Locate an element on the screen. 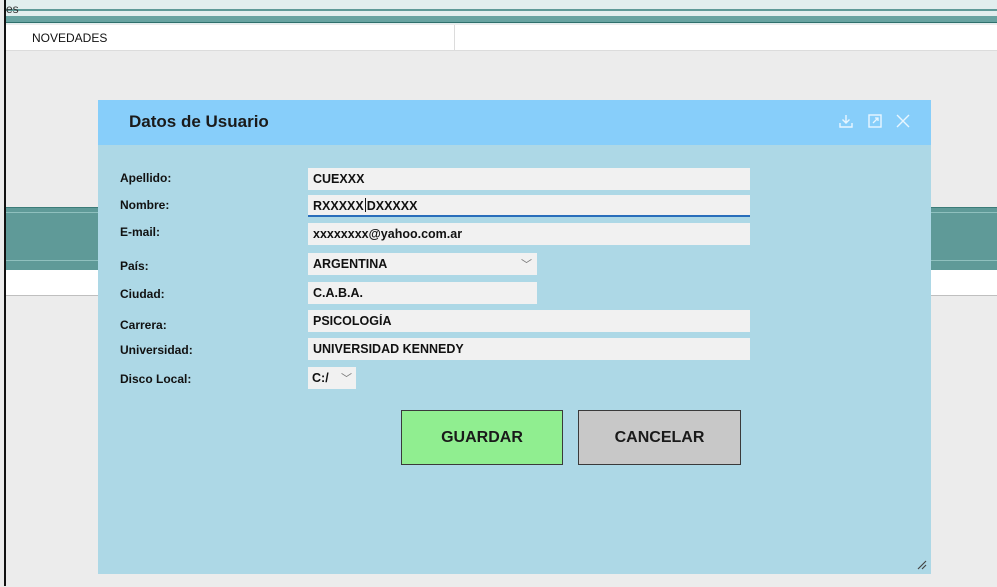 The width and height of the screenshot is (997, 587). carrera-label: Carrera: is located at coordinates (143, 325).